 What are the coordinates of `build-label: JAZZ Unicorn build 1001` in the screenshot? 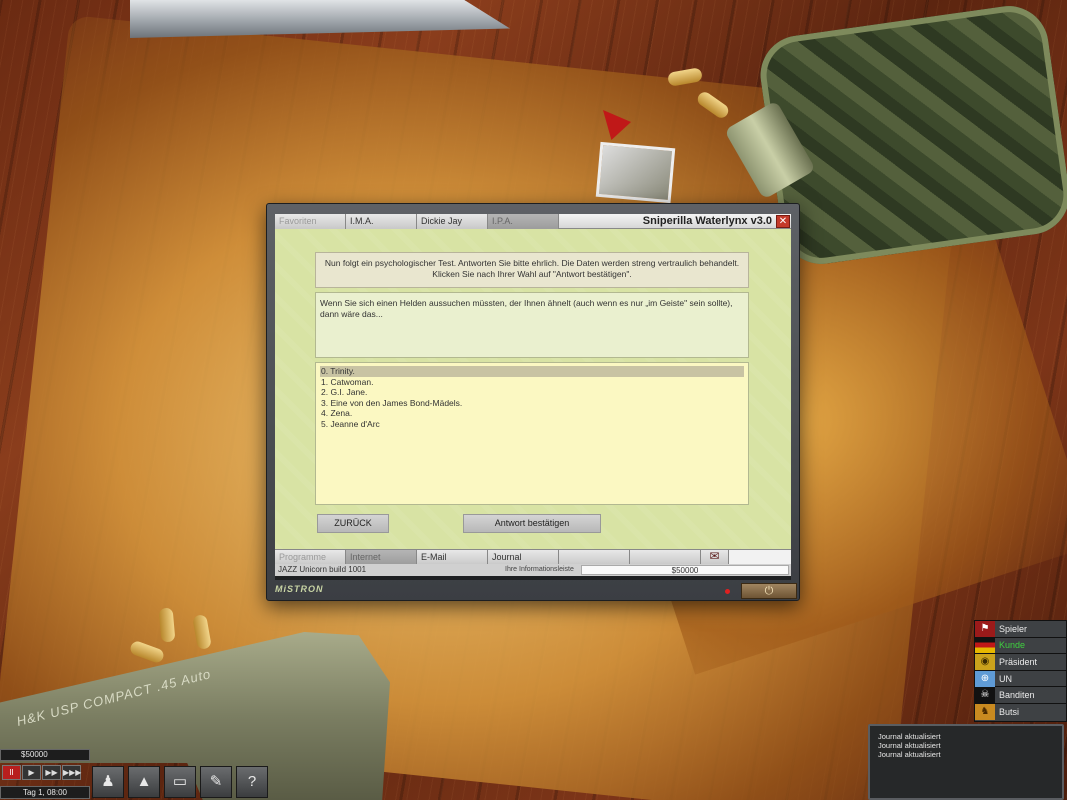 It's located at (322, 569).